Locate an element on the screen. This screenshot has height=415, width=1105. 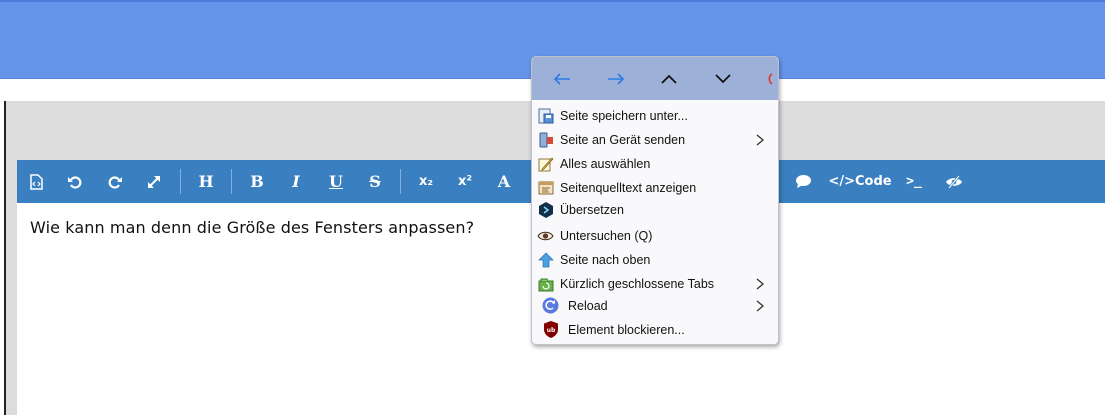
redo-icon is located at coordinates (115, 181).